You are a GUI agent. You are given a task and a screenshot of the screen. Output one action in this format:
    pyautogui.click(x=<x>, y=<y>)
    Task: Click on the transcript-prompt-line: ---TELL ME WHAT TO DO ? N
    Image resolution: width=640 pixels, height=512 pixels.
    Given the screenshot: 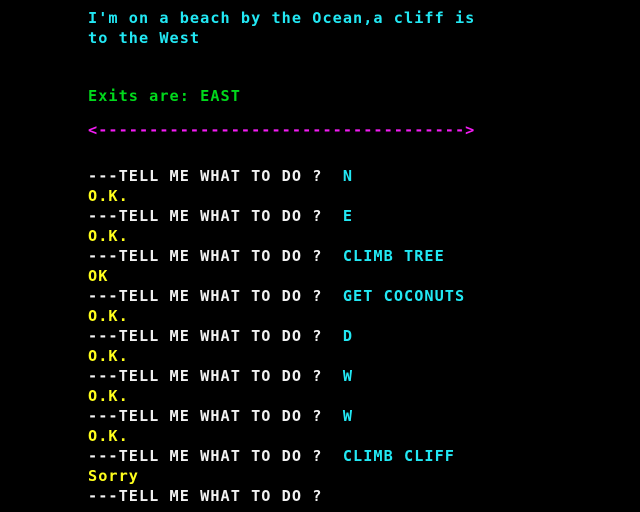 What is the action you would take?
    pyautogui.click(x=220, y=176)
    